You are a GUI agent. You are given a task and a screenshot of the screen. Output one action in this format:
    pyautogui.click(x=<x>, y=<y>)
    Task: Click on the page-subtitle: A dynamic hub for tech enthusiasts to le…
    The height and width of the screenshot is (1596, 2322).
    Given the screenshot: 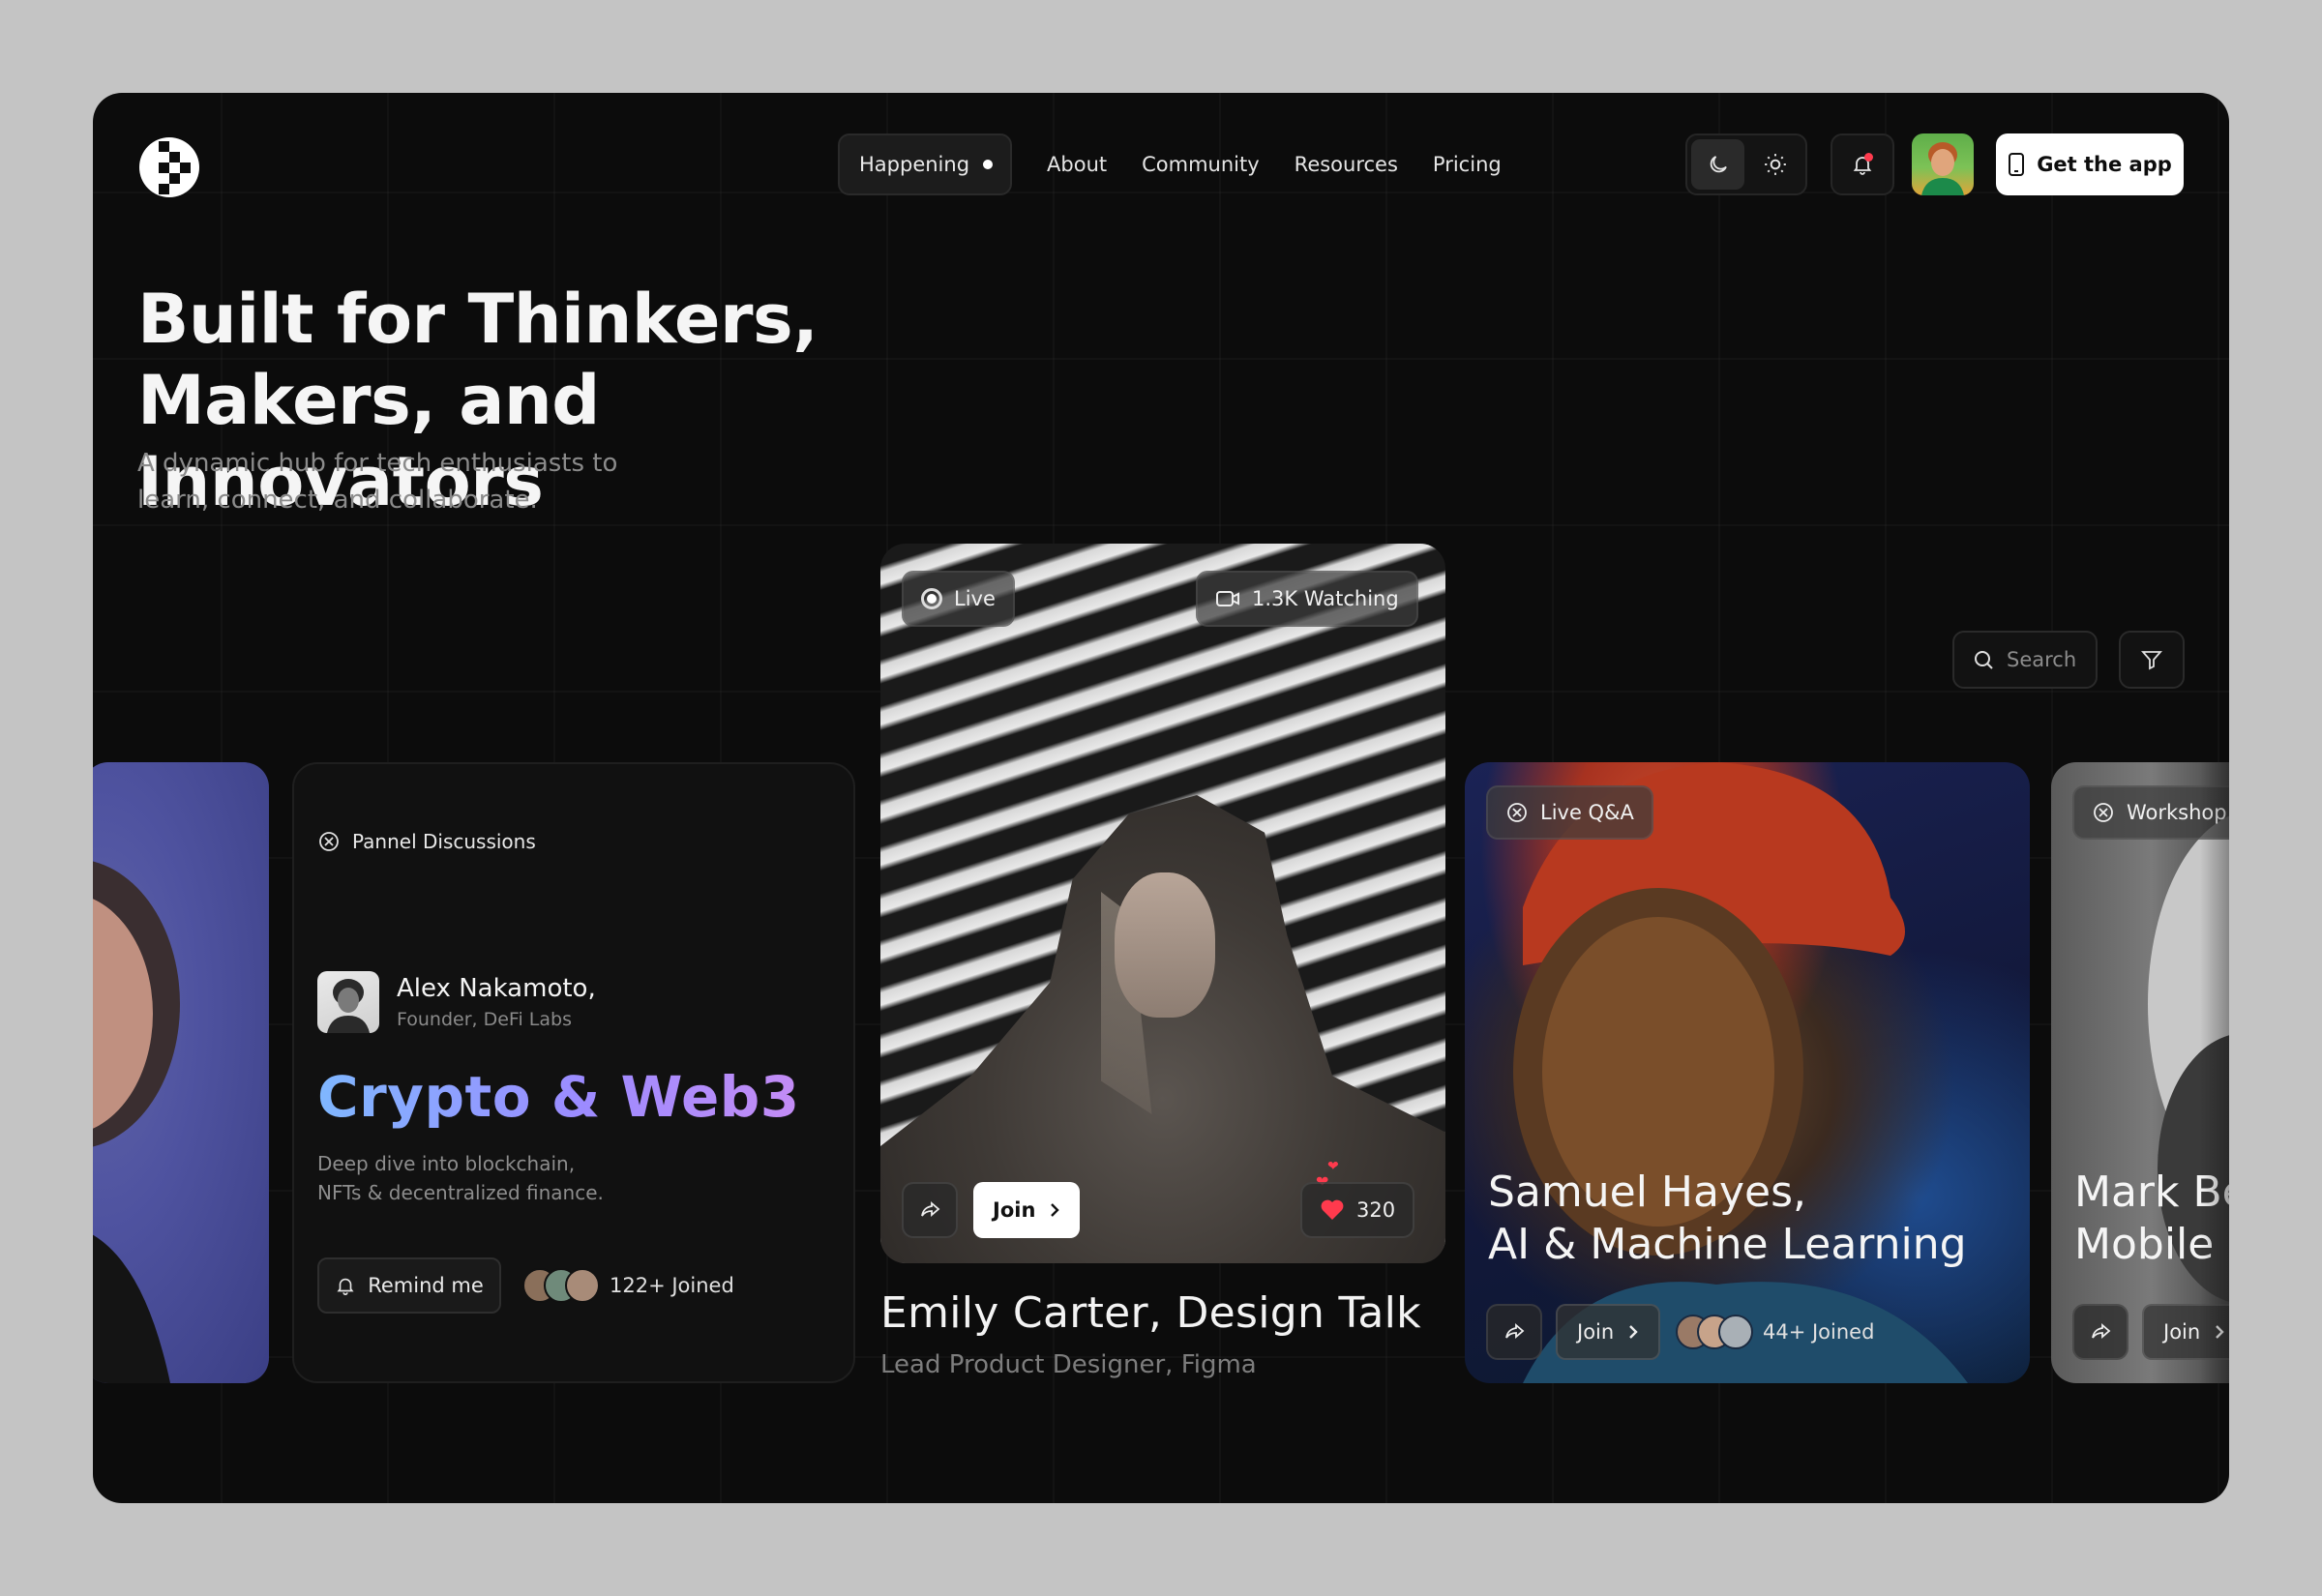 What is the action you would take?
    pyautogui.click(x=408, y=481)
    